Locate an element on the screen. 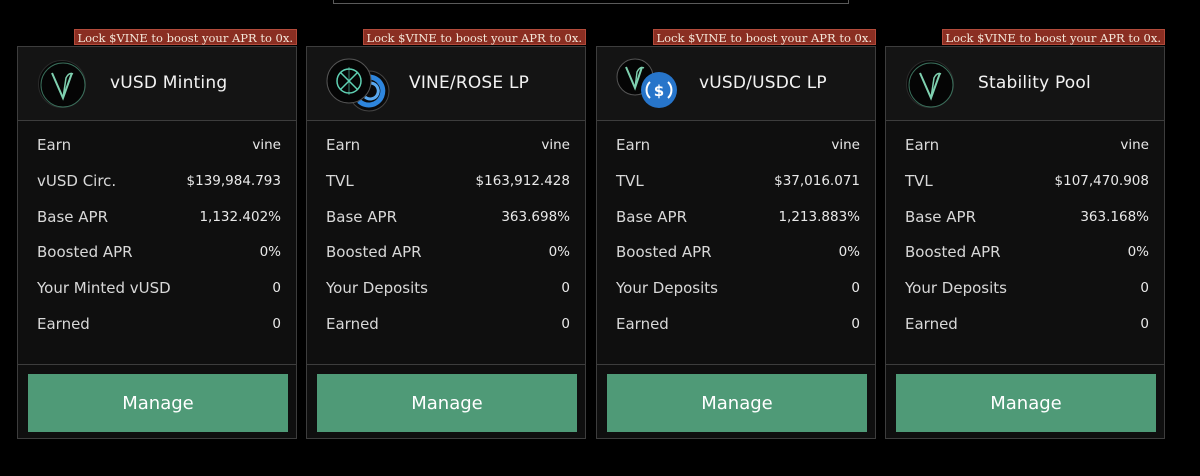 The height and width of the screenshot is (476, 1200). stat-row: Base APR 1,132.402% is located at coordinates (159, 217).